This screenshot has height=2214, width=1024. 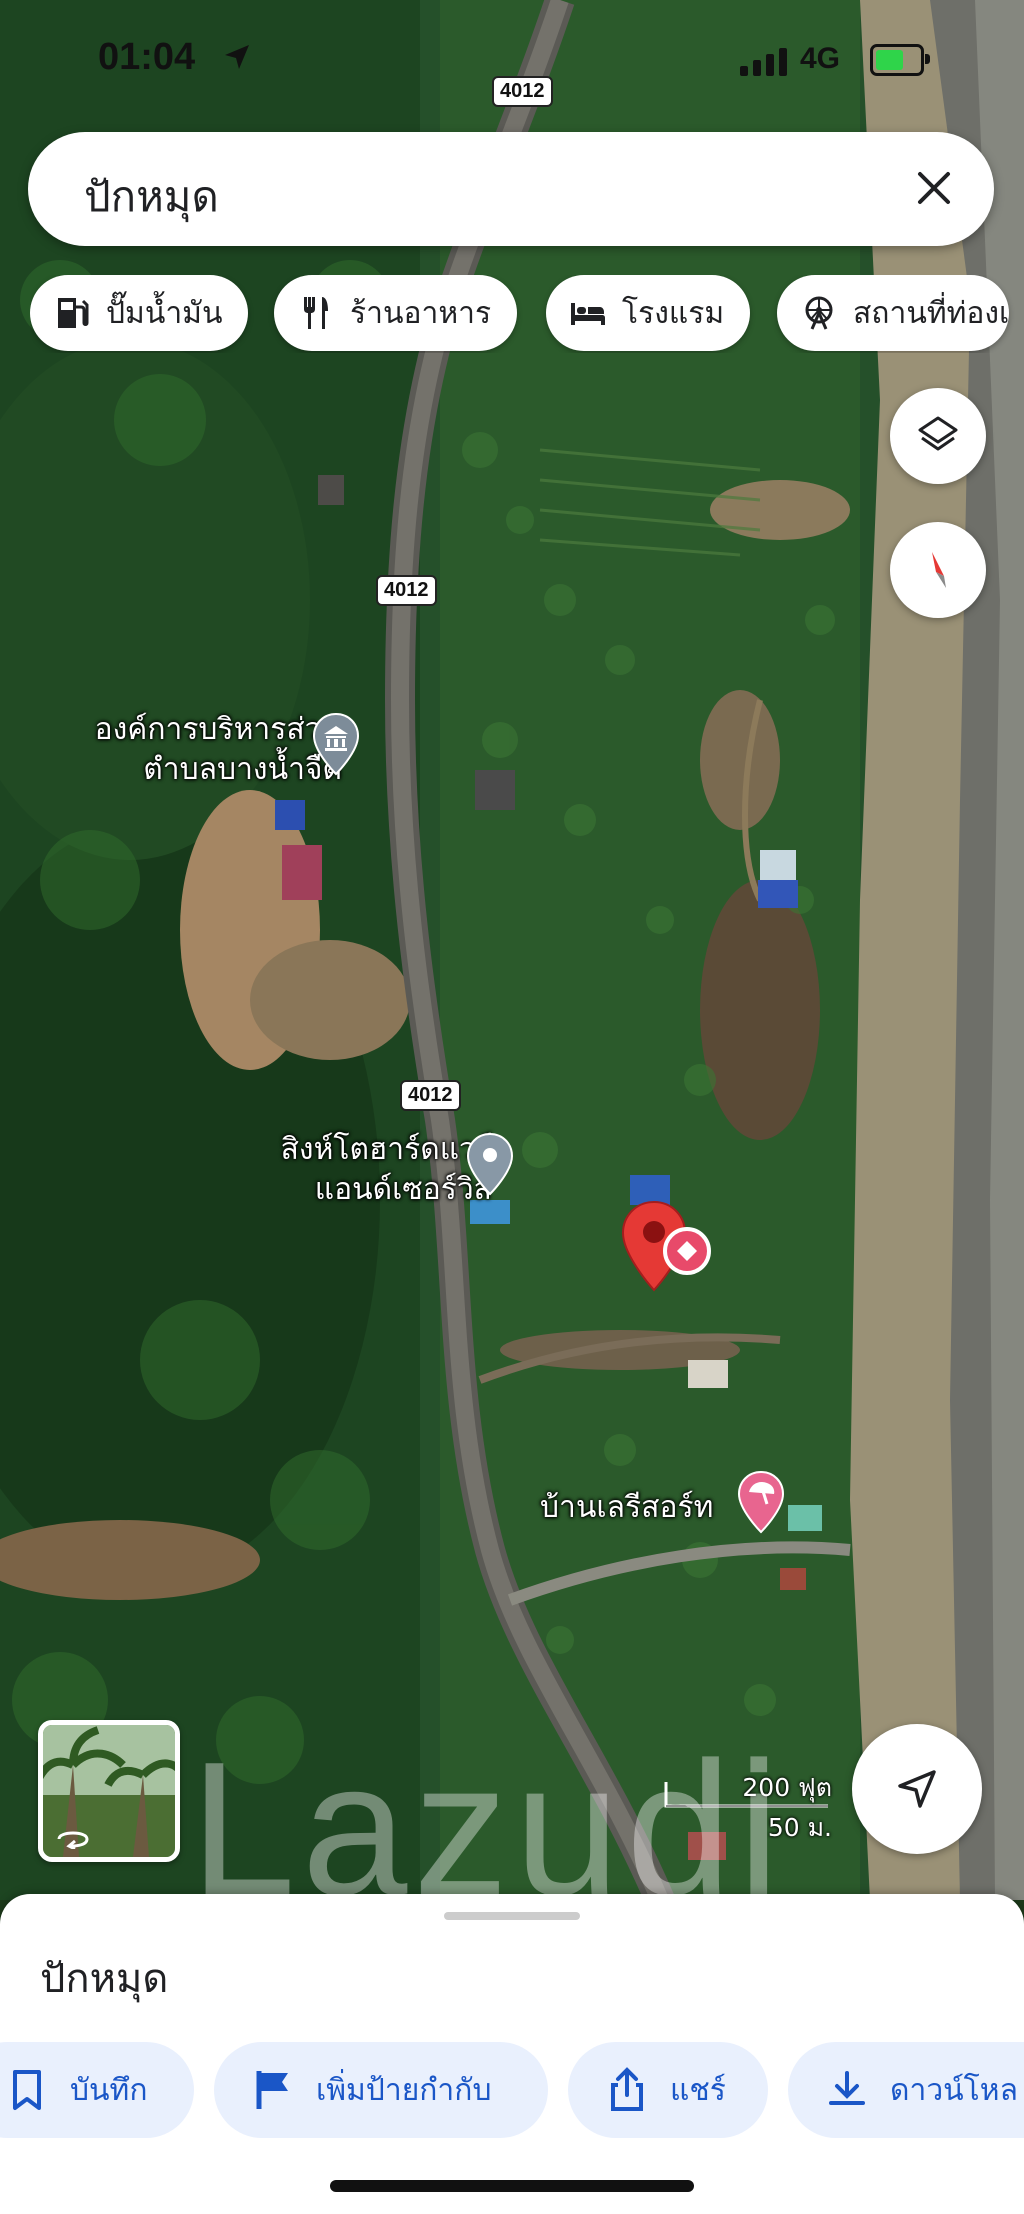 I want to click on download-label: ดาวน์โหล, so click(x=954, y=2090).